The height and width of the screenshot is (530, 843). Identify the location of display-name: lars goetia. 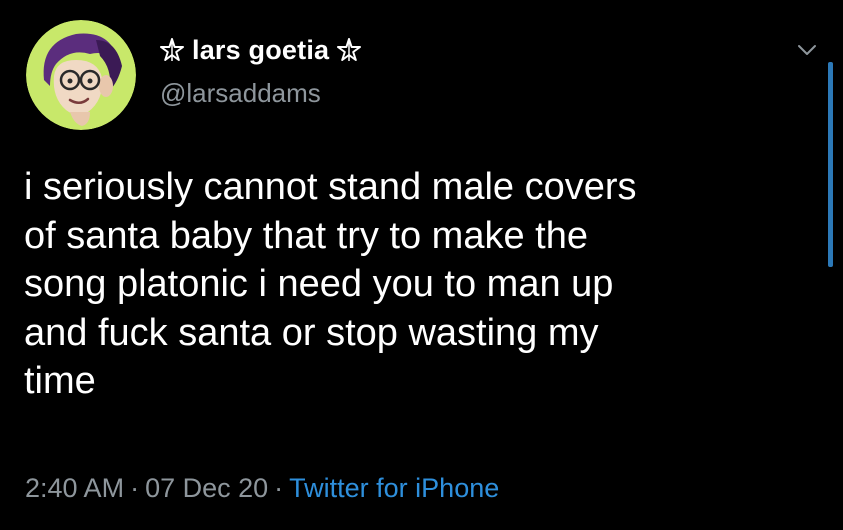
(260, 50).